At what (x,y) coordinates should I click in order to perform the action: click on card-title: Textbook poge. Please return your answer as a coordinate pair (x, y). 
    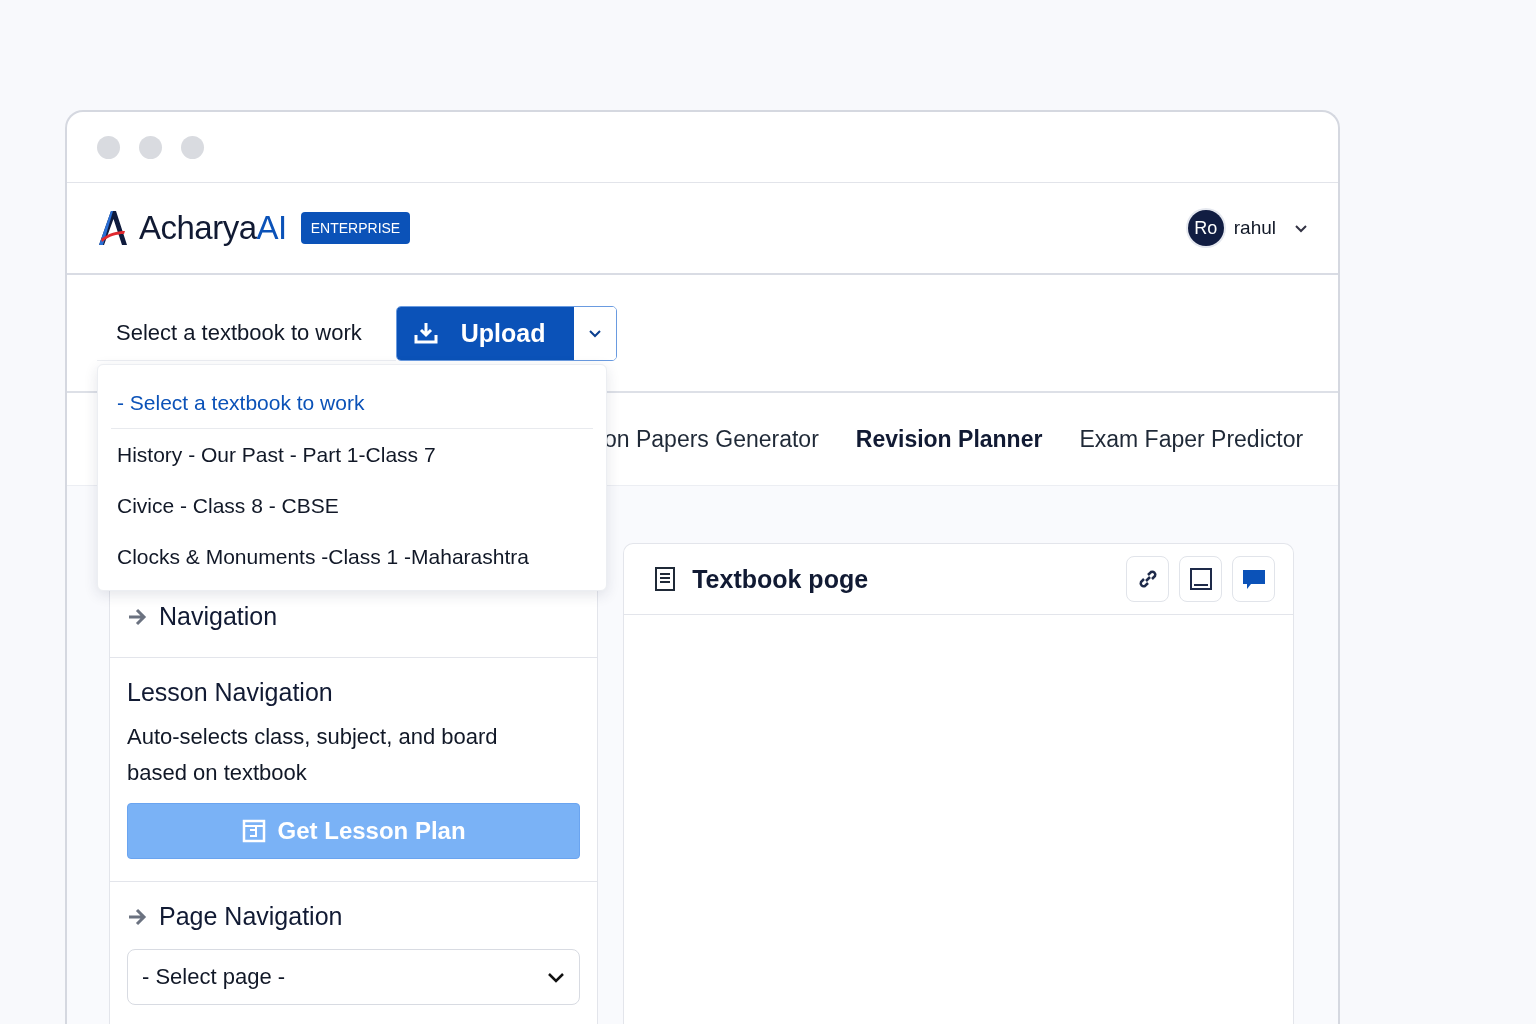
    Looking at the image, I should click on (780, 579).